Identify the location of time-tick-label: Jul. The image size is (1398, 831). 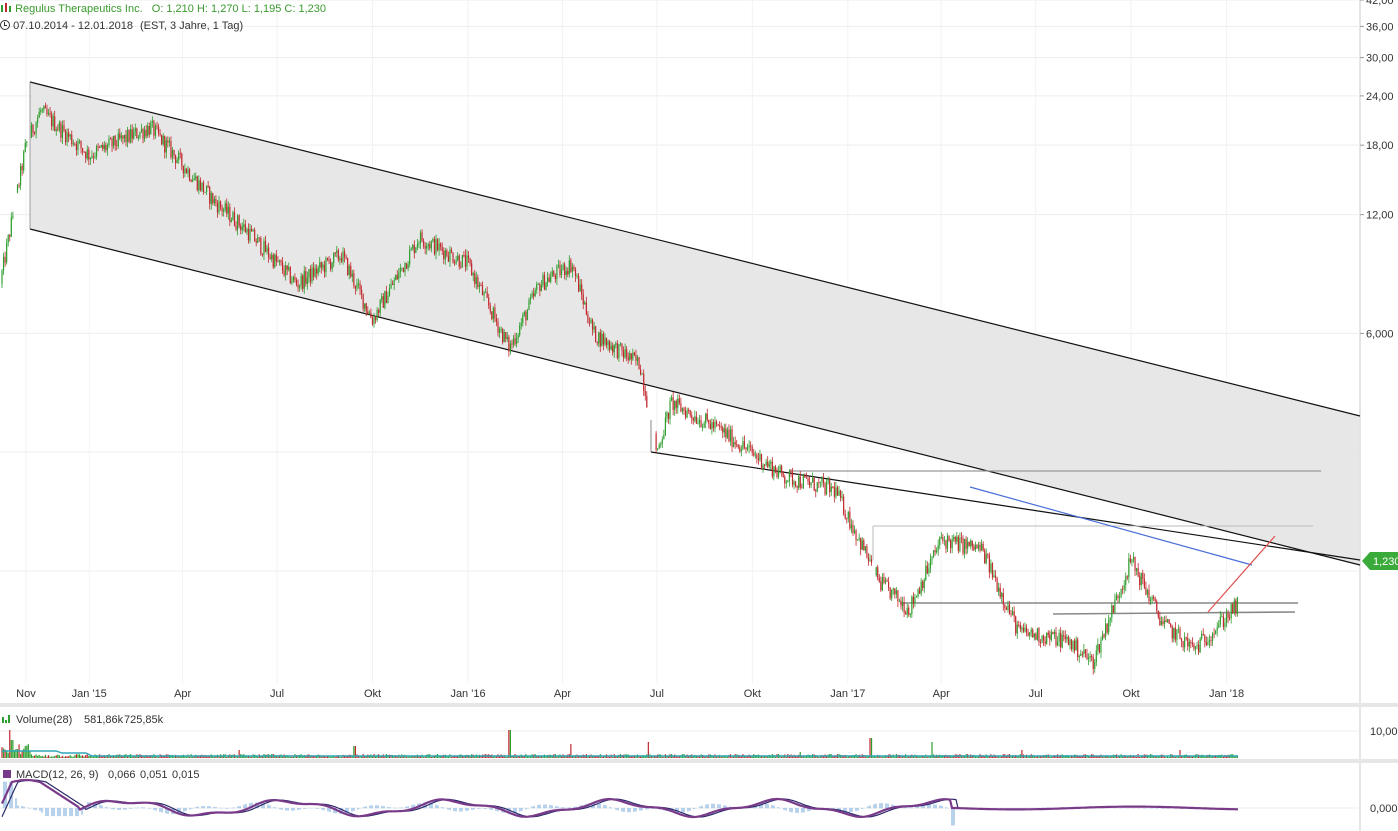
(657, 694).